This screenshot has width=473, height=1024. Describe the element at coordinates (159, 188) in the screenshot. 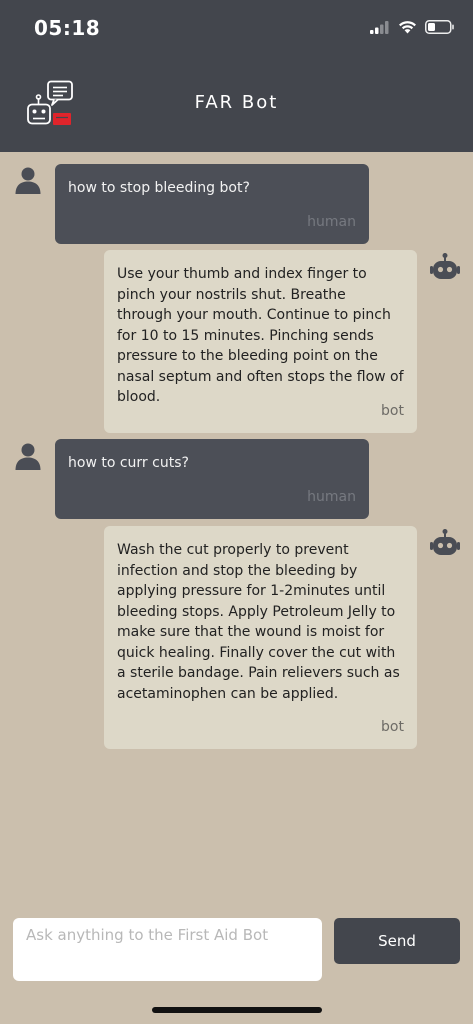

I see `message-text: how to stop bleeding bot?` at that location.